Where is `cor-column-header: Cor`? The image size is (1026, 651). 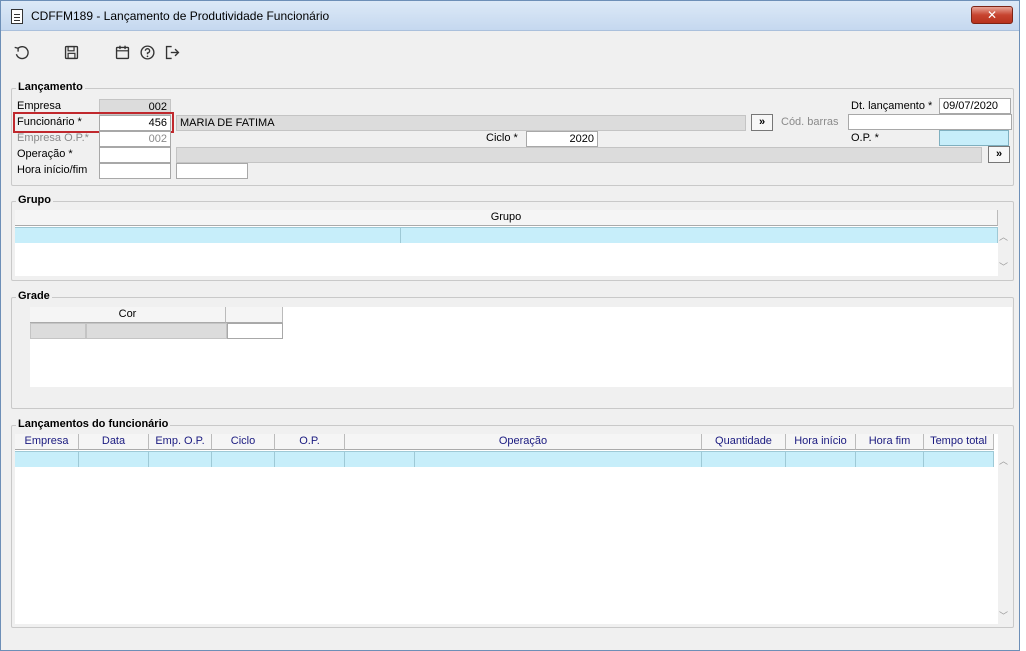 cor-column-header: Cor is located at coordinates (128, 315).